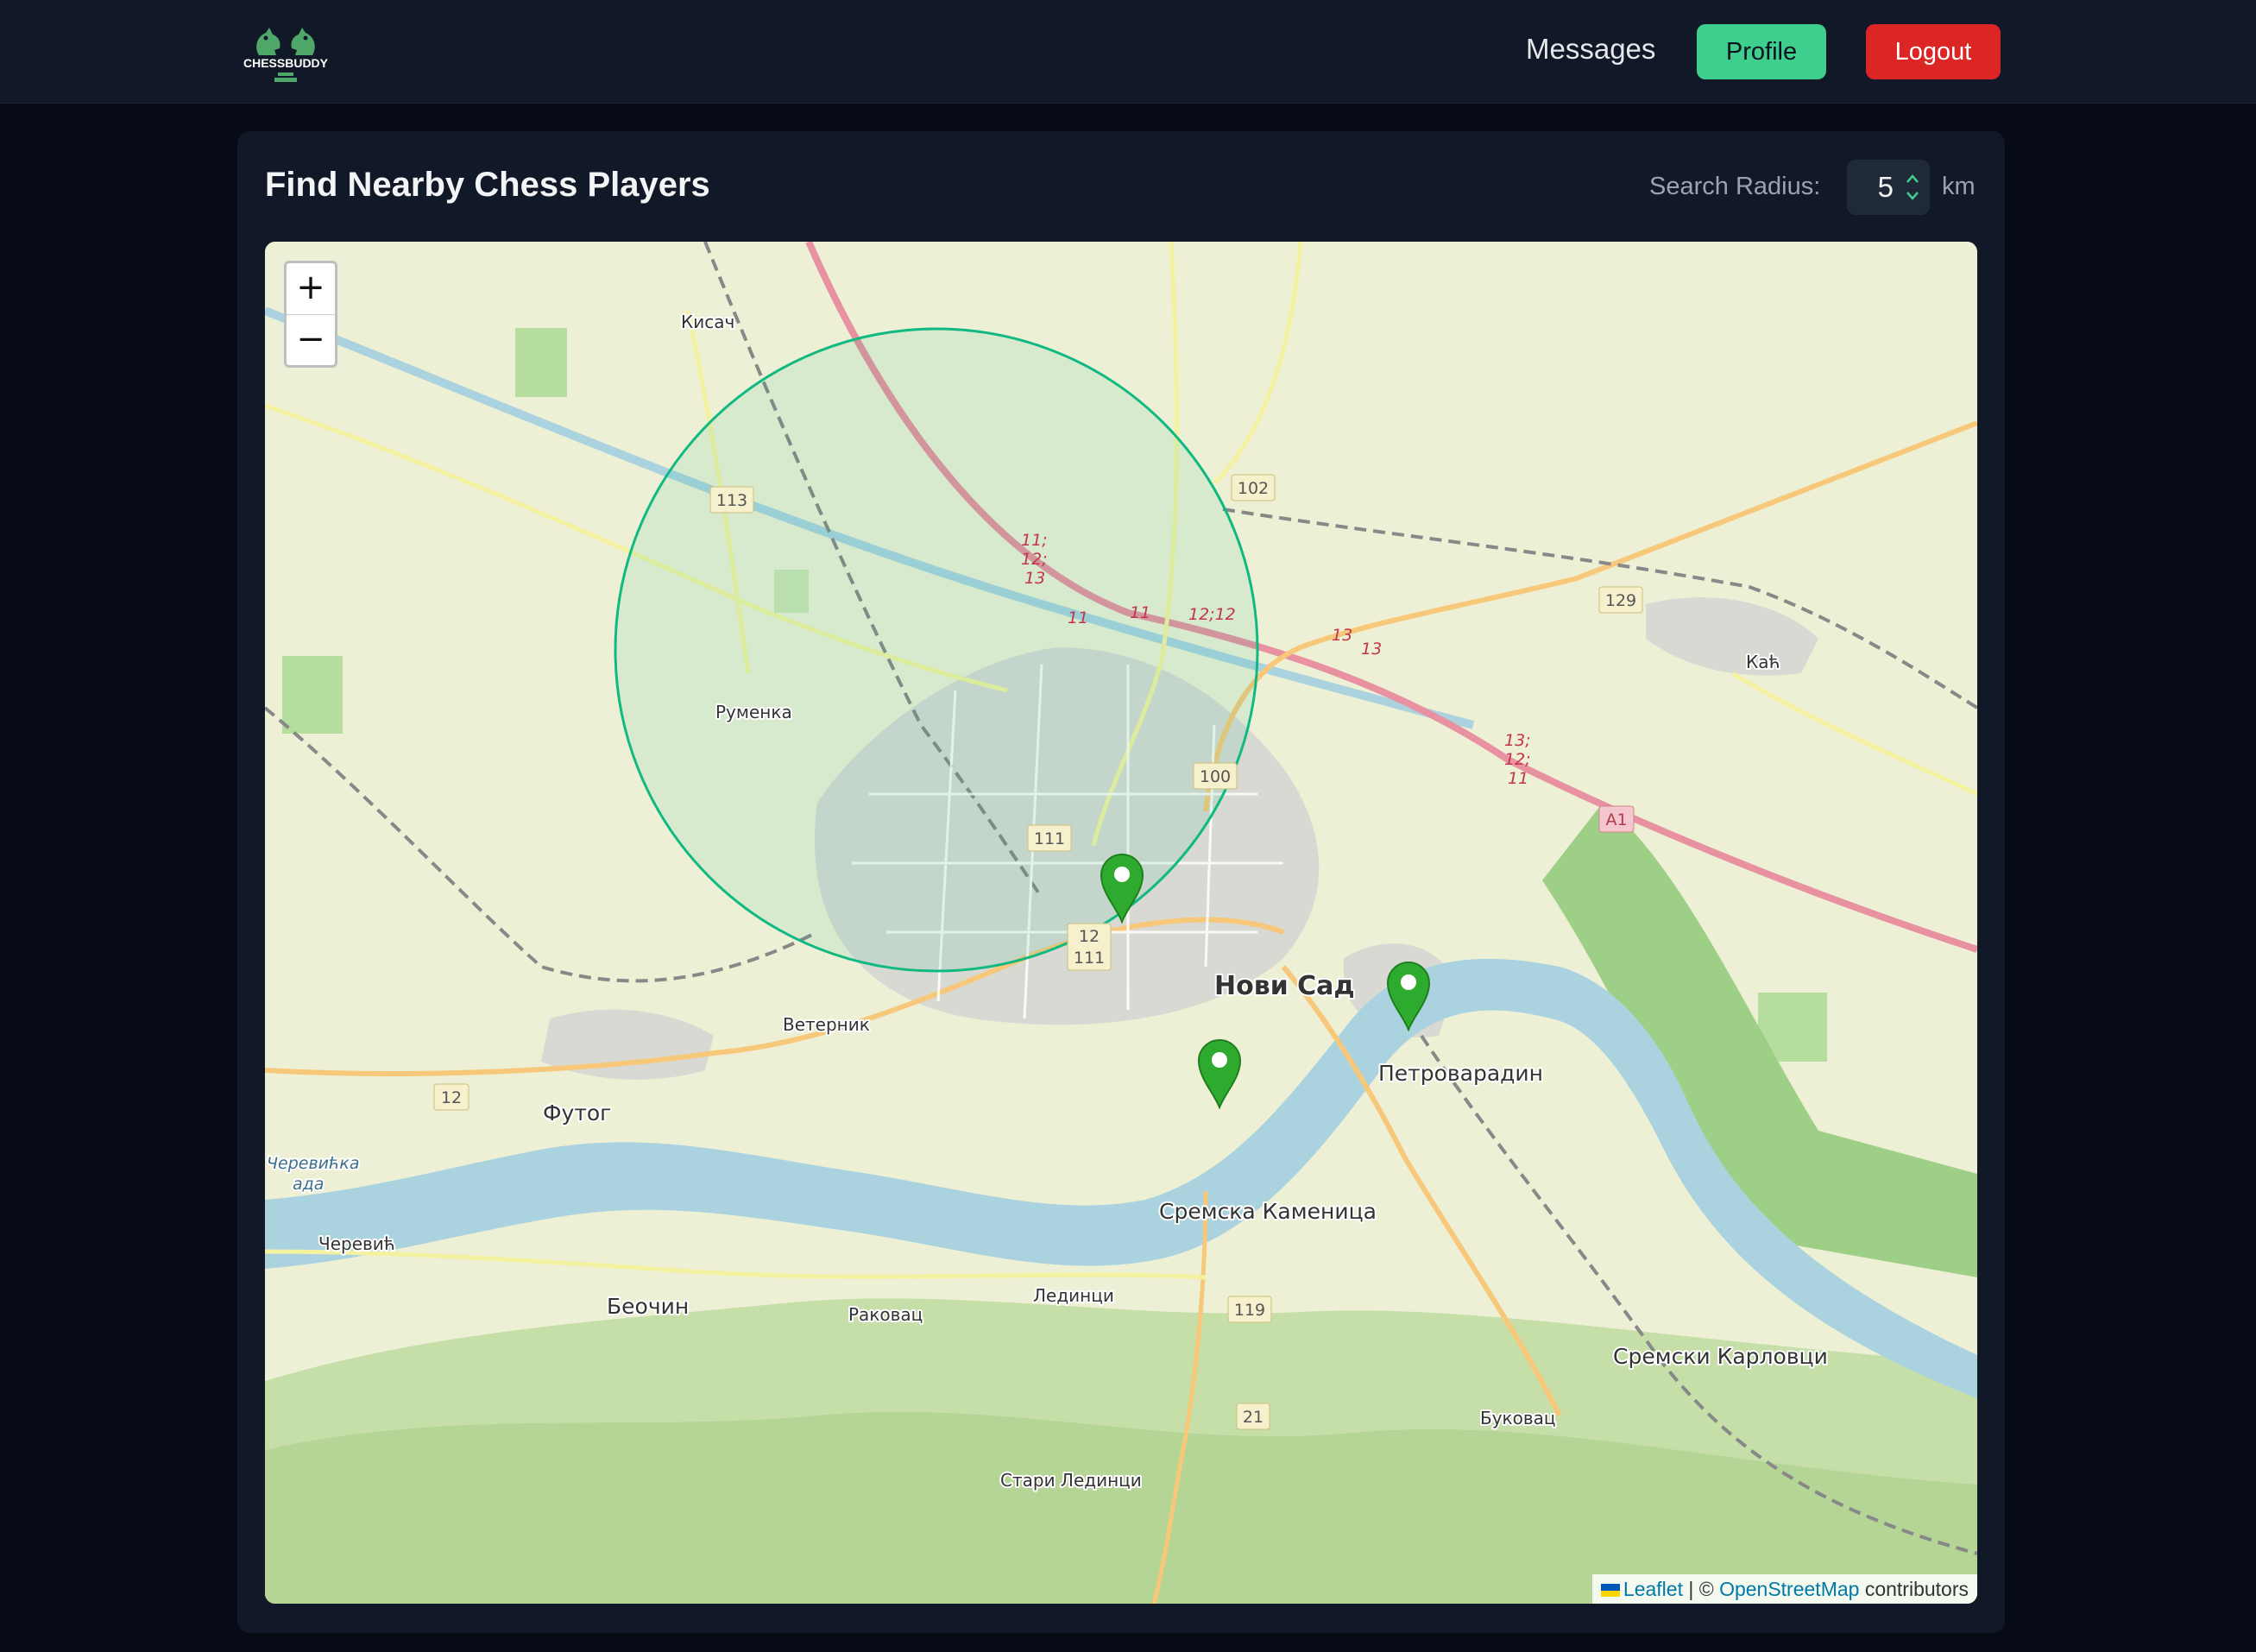 This screenshot has width=2256, height=1652. Describe the element at coordinates (827, 1024) in the screenshot. I see `label-veternik: Ветерник` at that location.